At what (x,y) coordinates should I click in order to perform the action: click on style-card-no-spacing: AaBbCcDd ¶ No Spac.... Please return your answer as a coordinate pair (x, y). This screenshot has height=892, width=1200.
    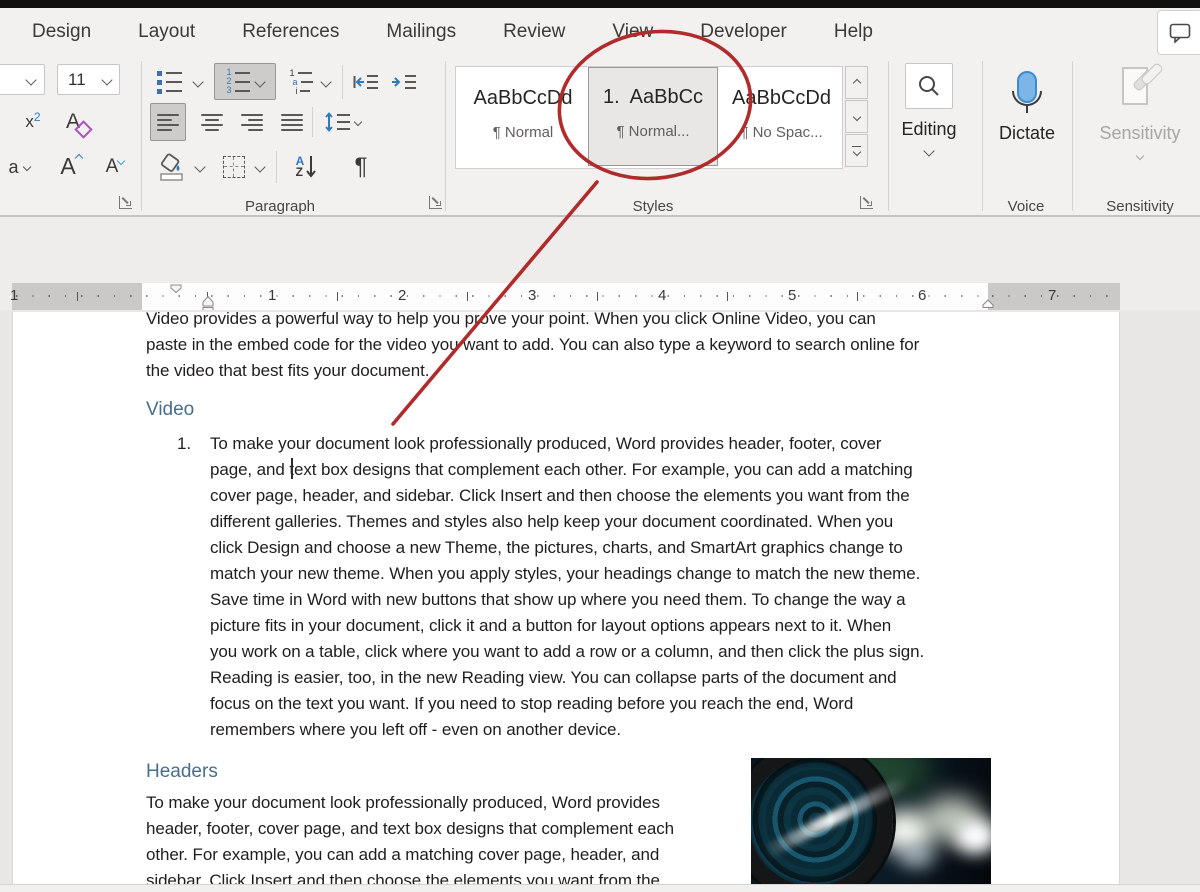
    Looking at the image, I should click on (781, 116).